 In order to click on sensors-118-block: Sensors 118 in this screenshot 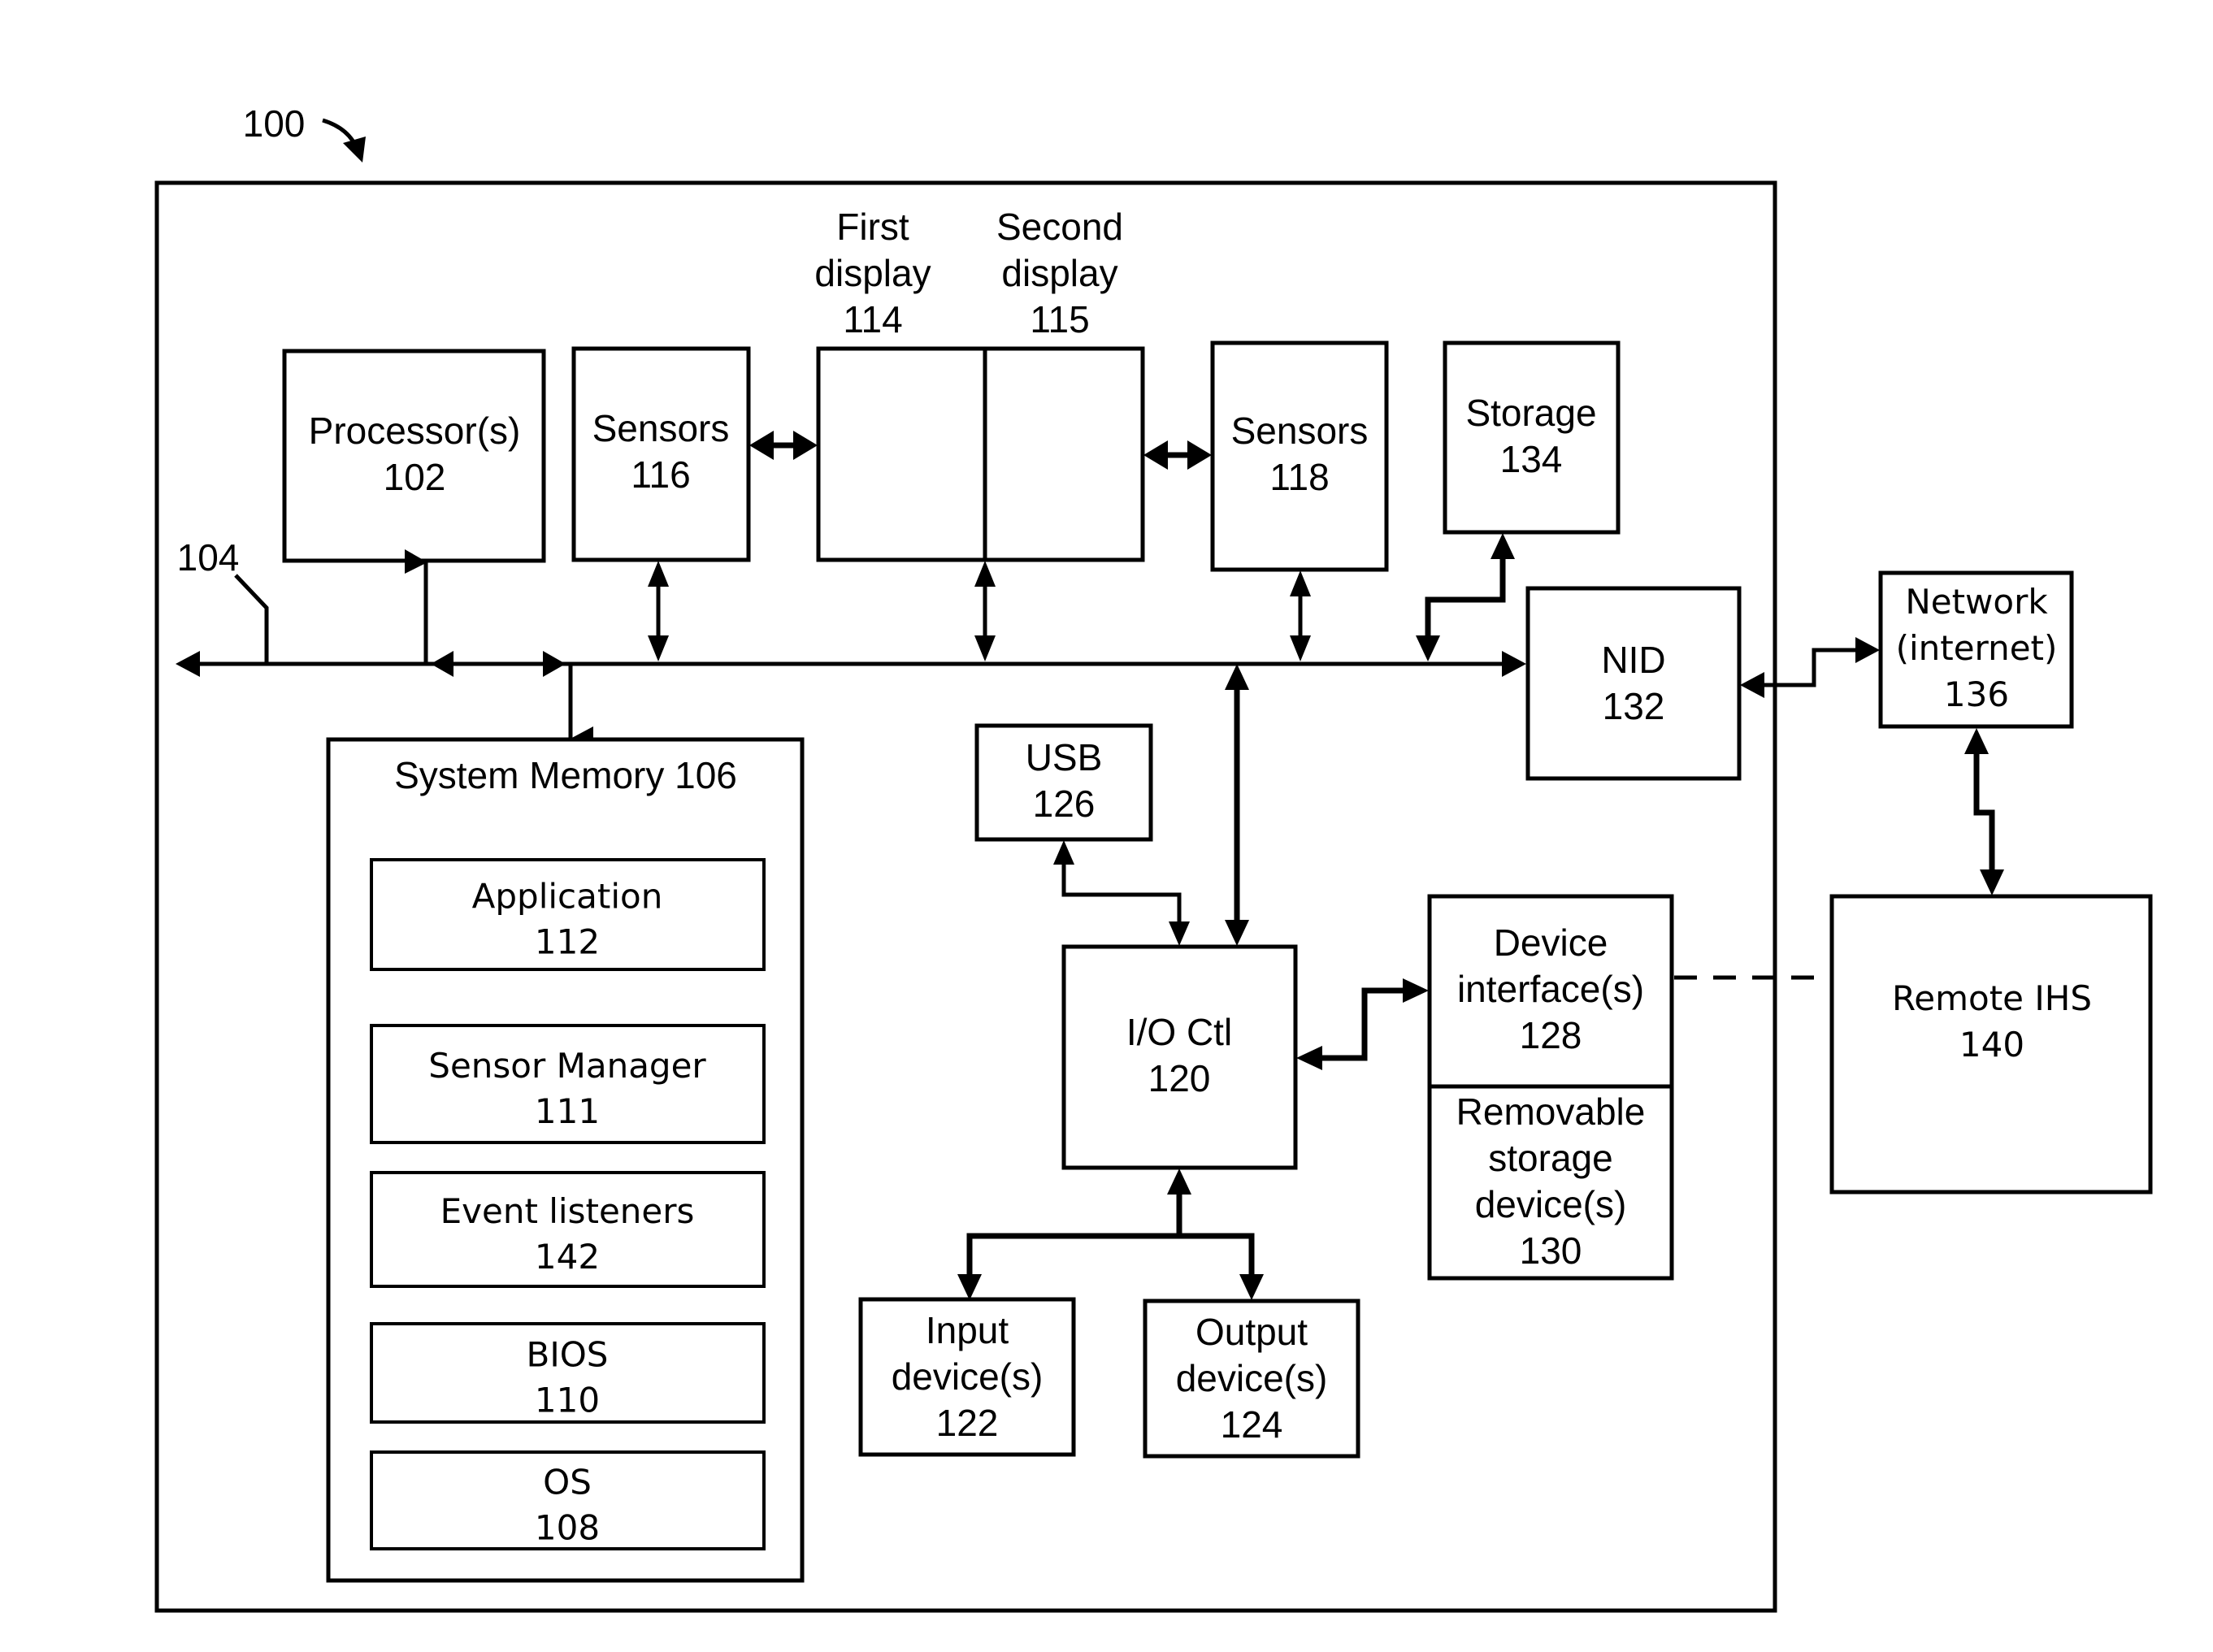, I will do `click(1299, 456)`.